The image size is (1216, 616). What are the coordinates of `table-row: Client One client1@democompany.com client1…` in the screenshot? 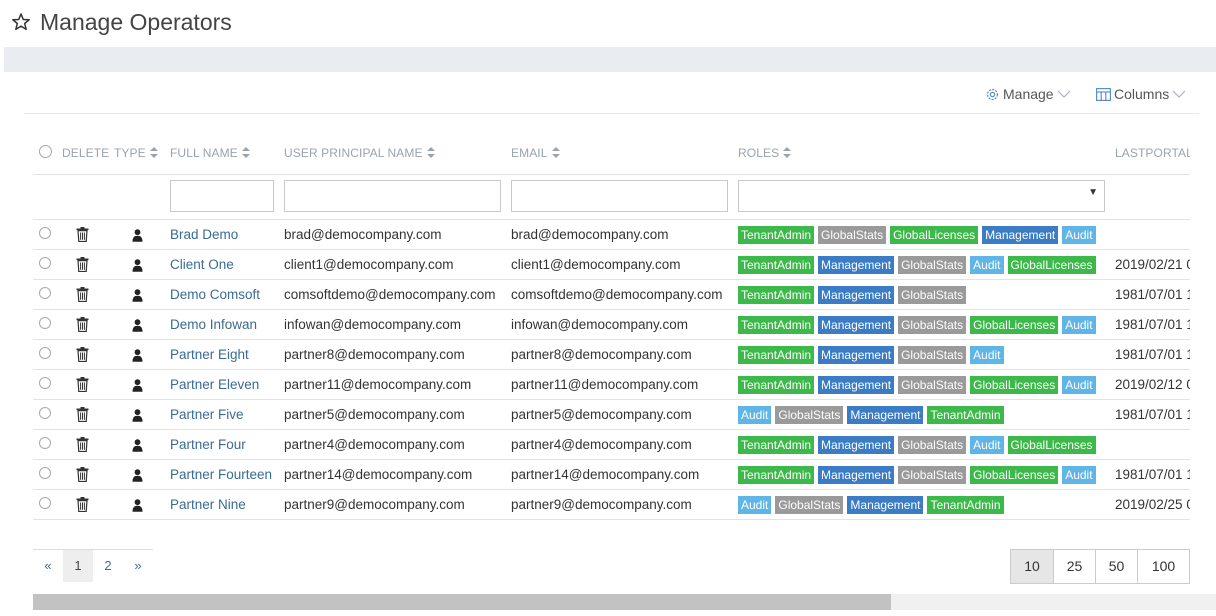 It's located at (611, 265).